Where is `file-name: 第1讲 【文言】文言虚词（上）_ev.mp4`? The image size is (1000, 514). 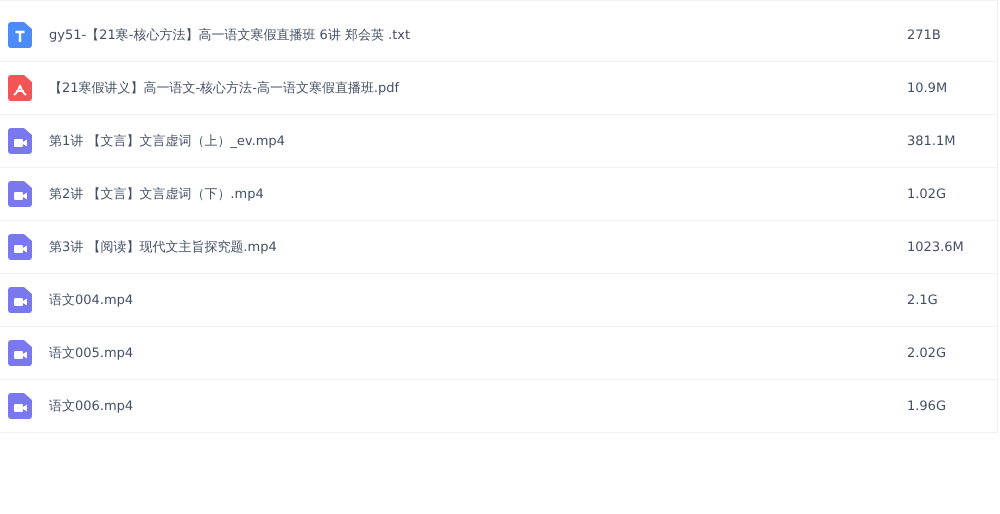 file-name: 第1讲 【文言】文言虚词（上）_ev.mp4 is located at coordinates (478, 141).